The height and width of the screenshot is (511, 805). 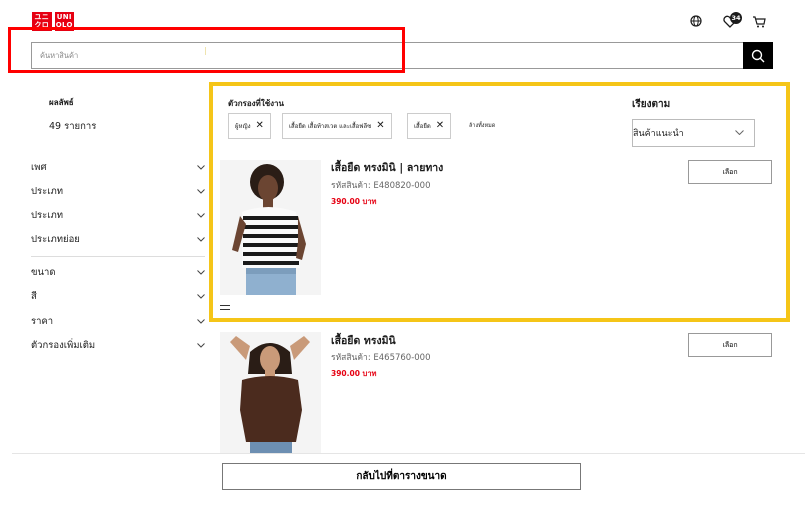 What do you see at coordinates (243, 126) in the screenshot?
I see `chip-label: ผู้หญิง` at bounding box center [243, 126].